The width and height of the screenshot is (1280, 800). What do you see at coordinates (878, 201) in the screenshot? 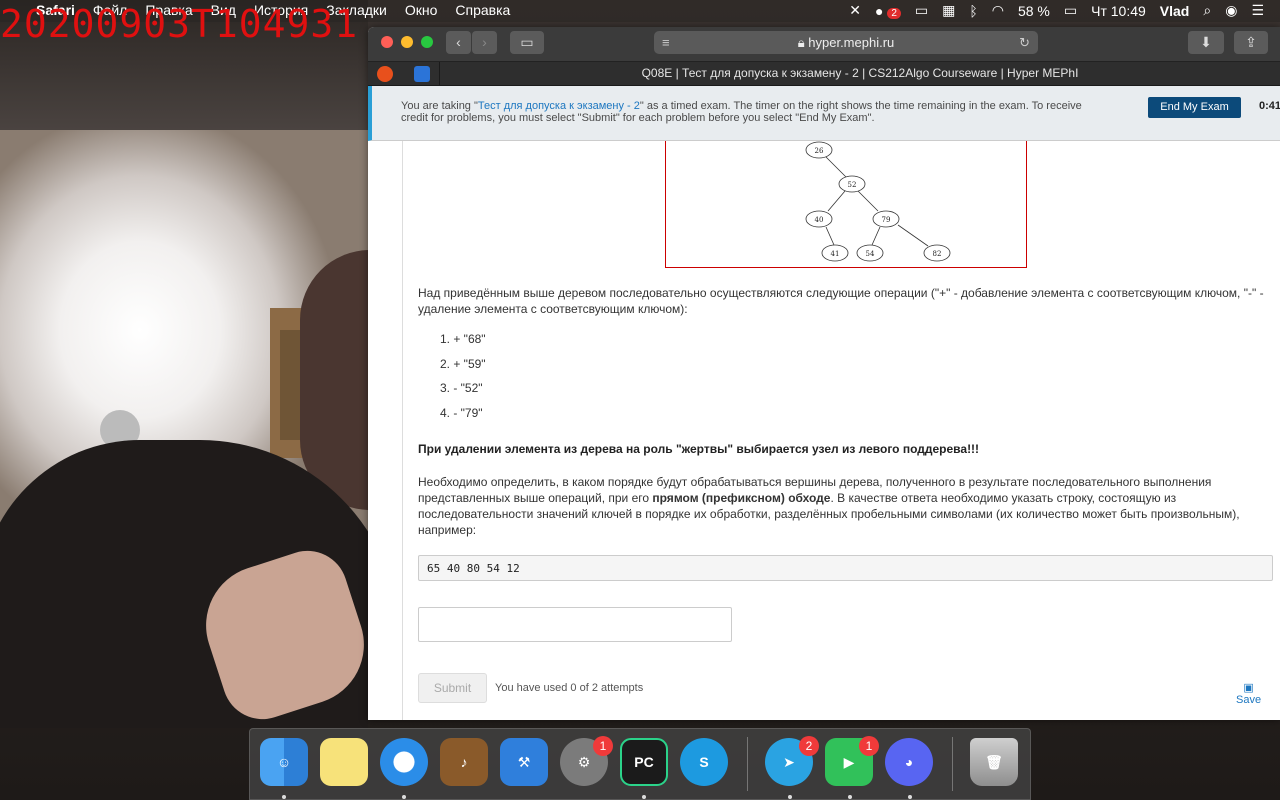
I see `binary-tree-diagram: 26 52 40 79 41 54 82` at bounding box center [878, 201].